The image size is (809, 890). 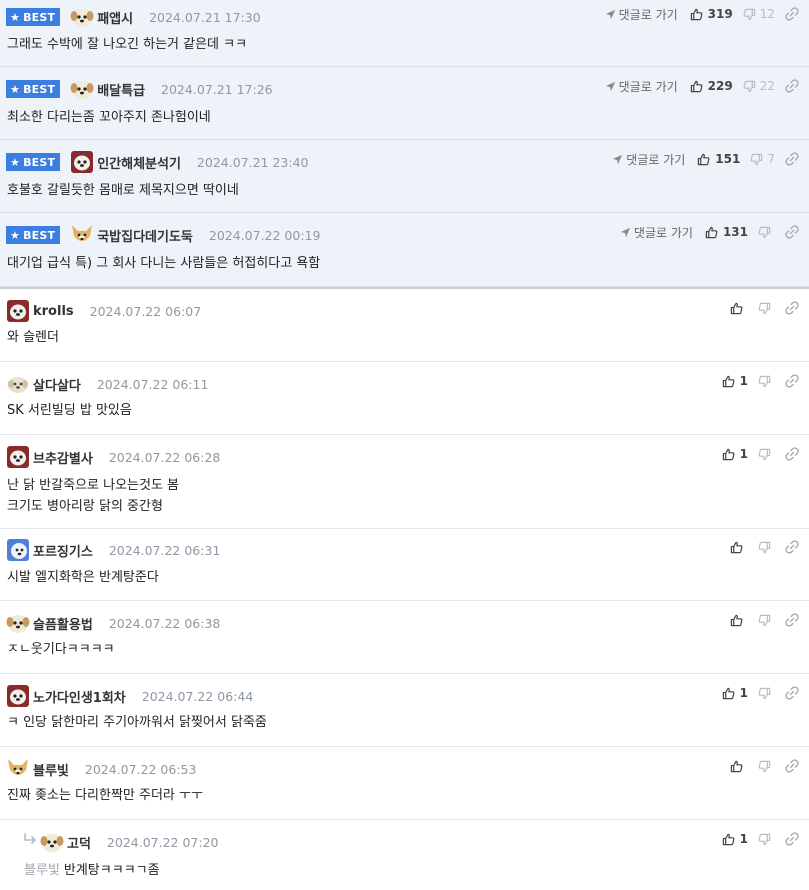 What do you see at coordinates (115, 17) in the screenshot?
I see `nickname: 패앱시` at bounding box center [115, 17].